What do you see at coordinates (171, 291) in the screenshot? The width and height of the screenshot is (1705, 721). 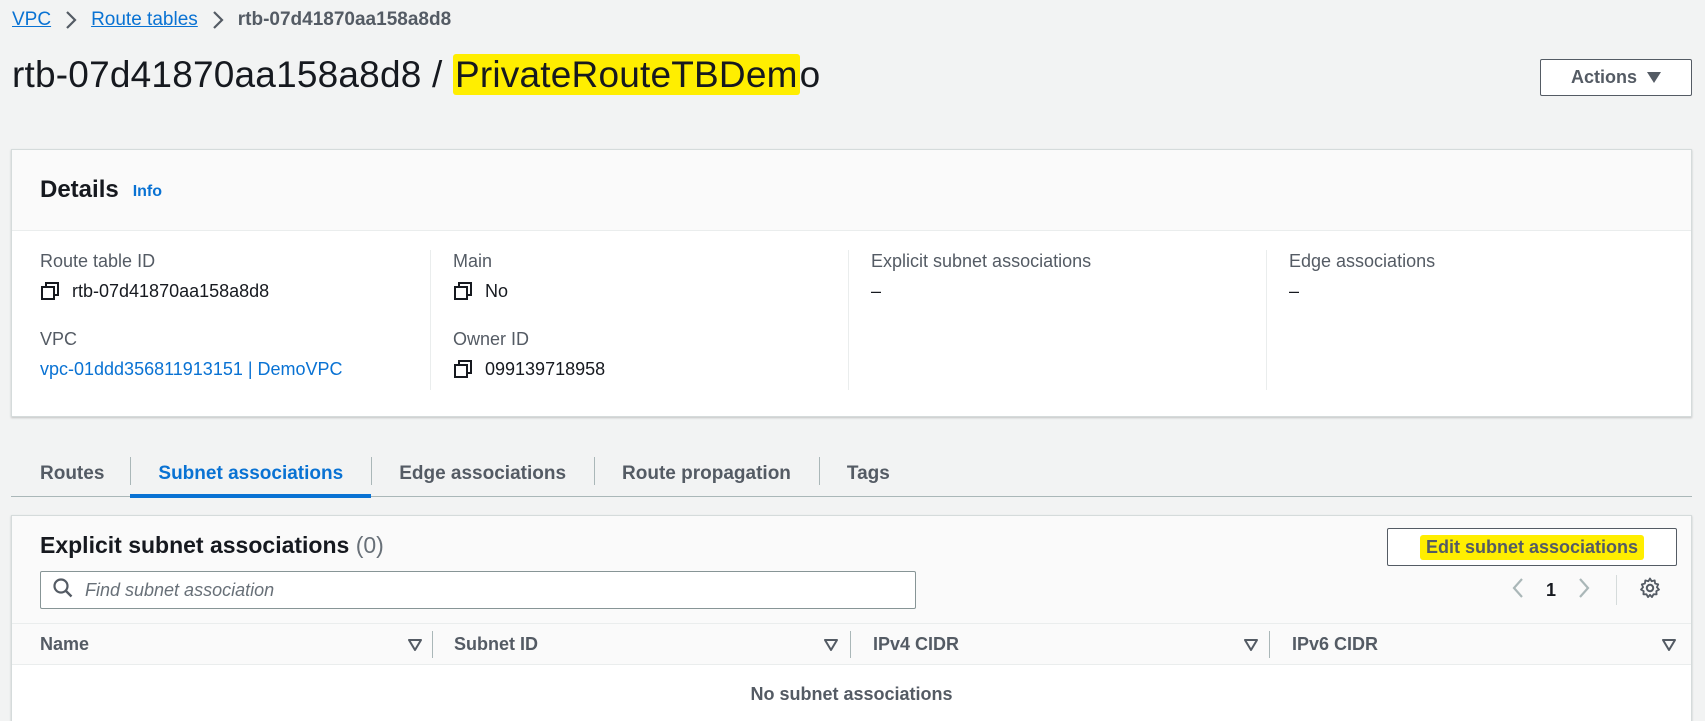 I see `route-table-id-value: rtb-07d41870aa158a8d8` at bounding box center [171, 291].